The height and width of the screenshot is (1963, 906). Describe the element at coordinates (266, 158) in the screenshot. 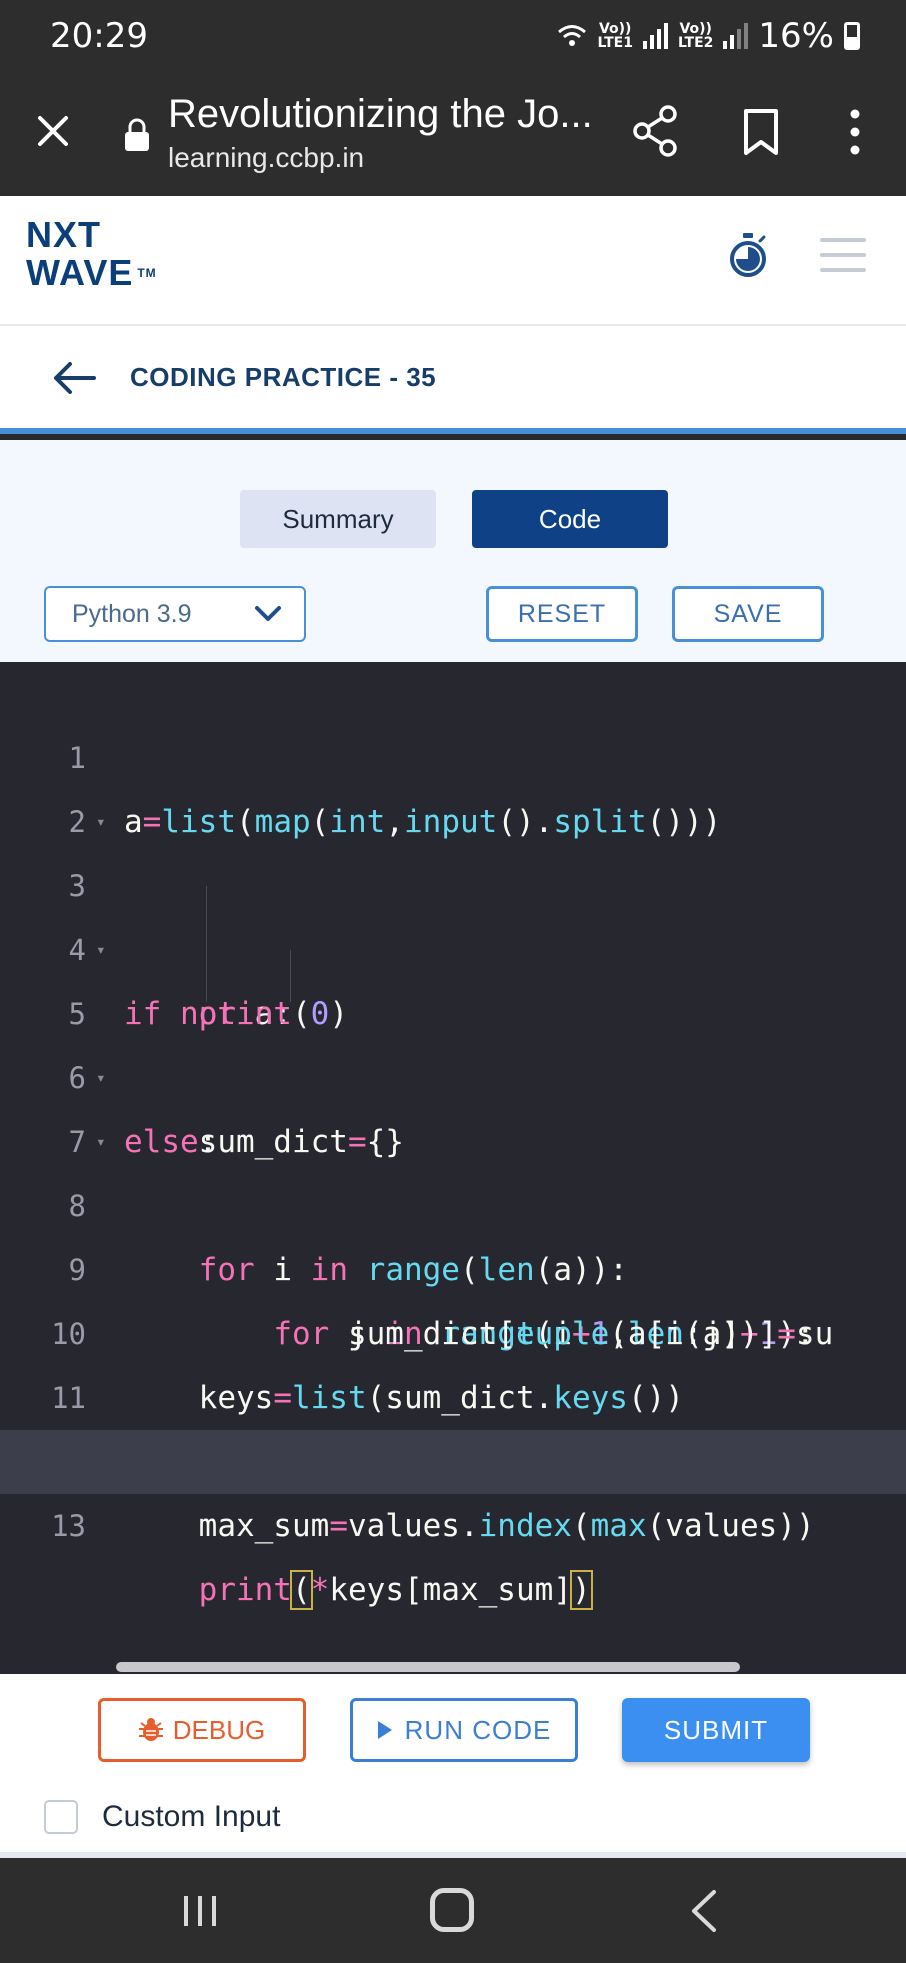

I see `page-url: learning.ccbp.in` at that location.